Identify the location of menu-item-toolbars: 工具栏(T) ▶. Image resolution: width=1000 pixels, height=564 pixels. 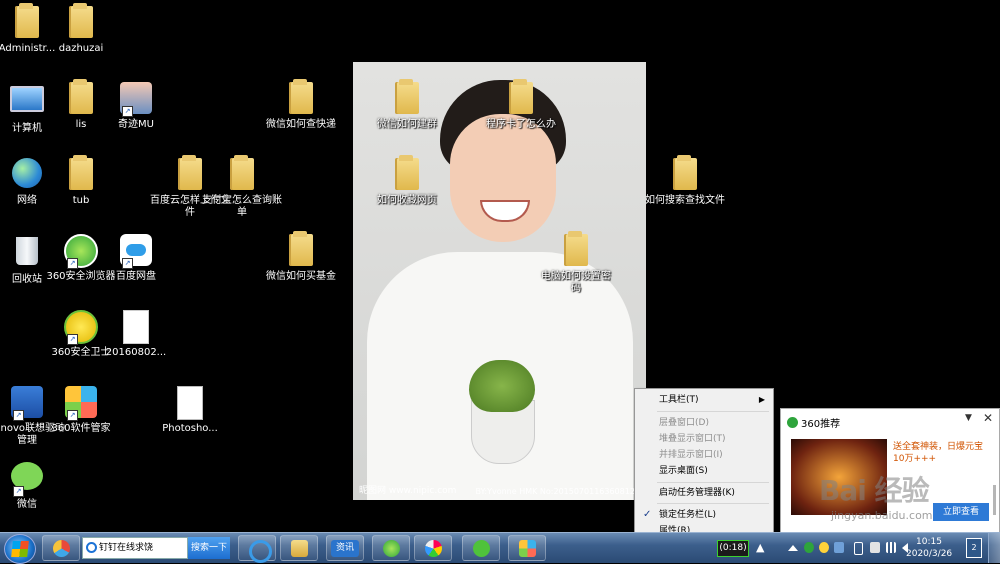
(704, 400).